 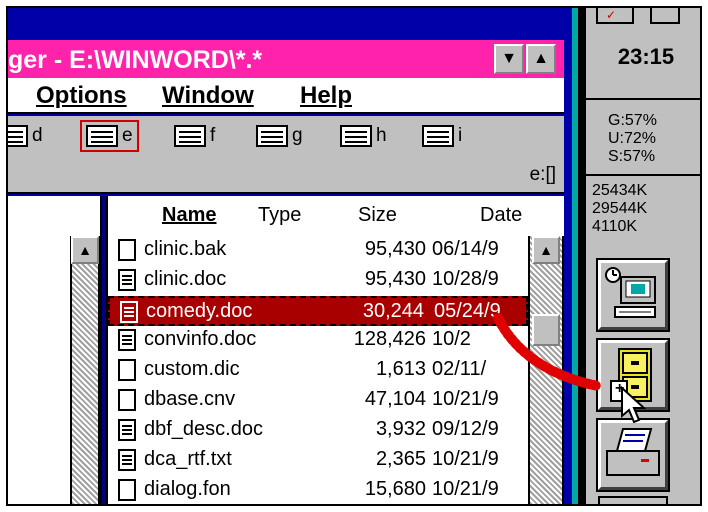 I want to click on memory-total: 25434K, so click(x=620, y=190).